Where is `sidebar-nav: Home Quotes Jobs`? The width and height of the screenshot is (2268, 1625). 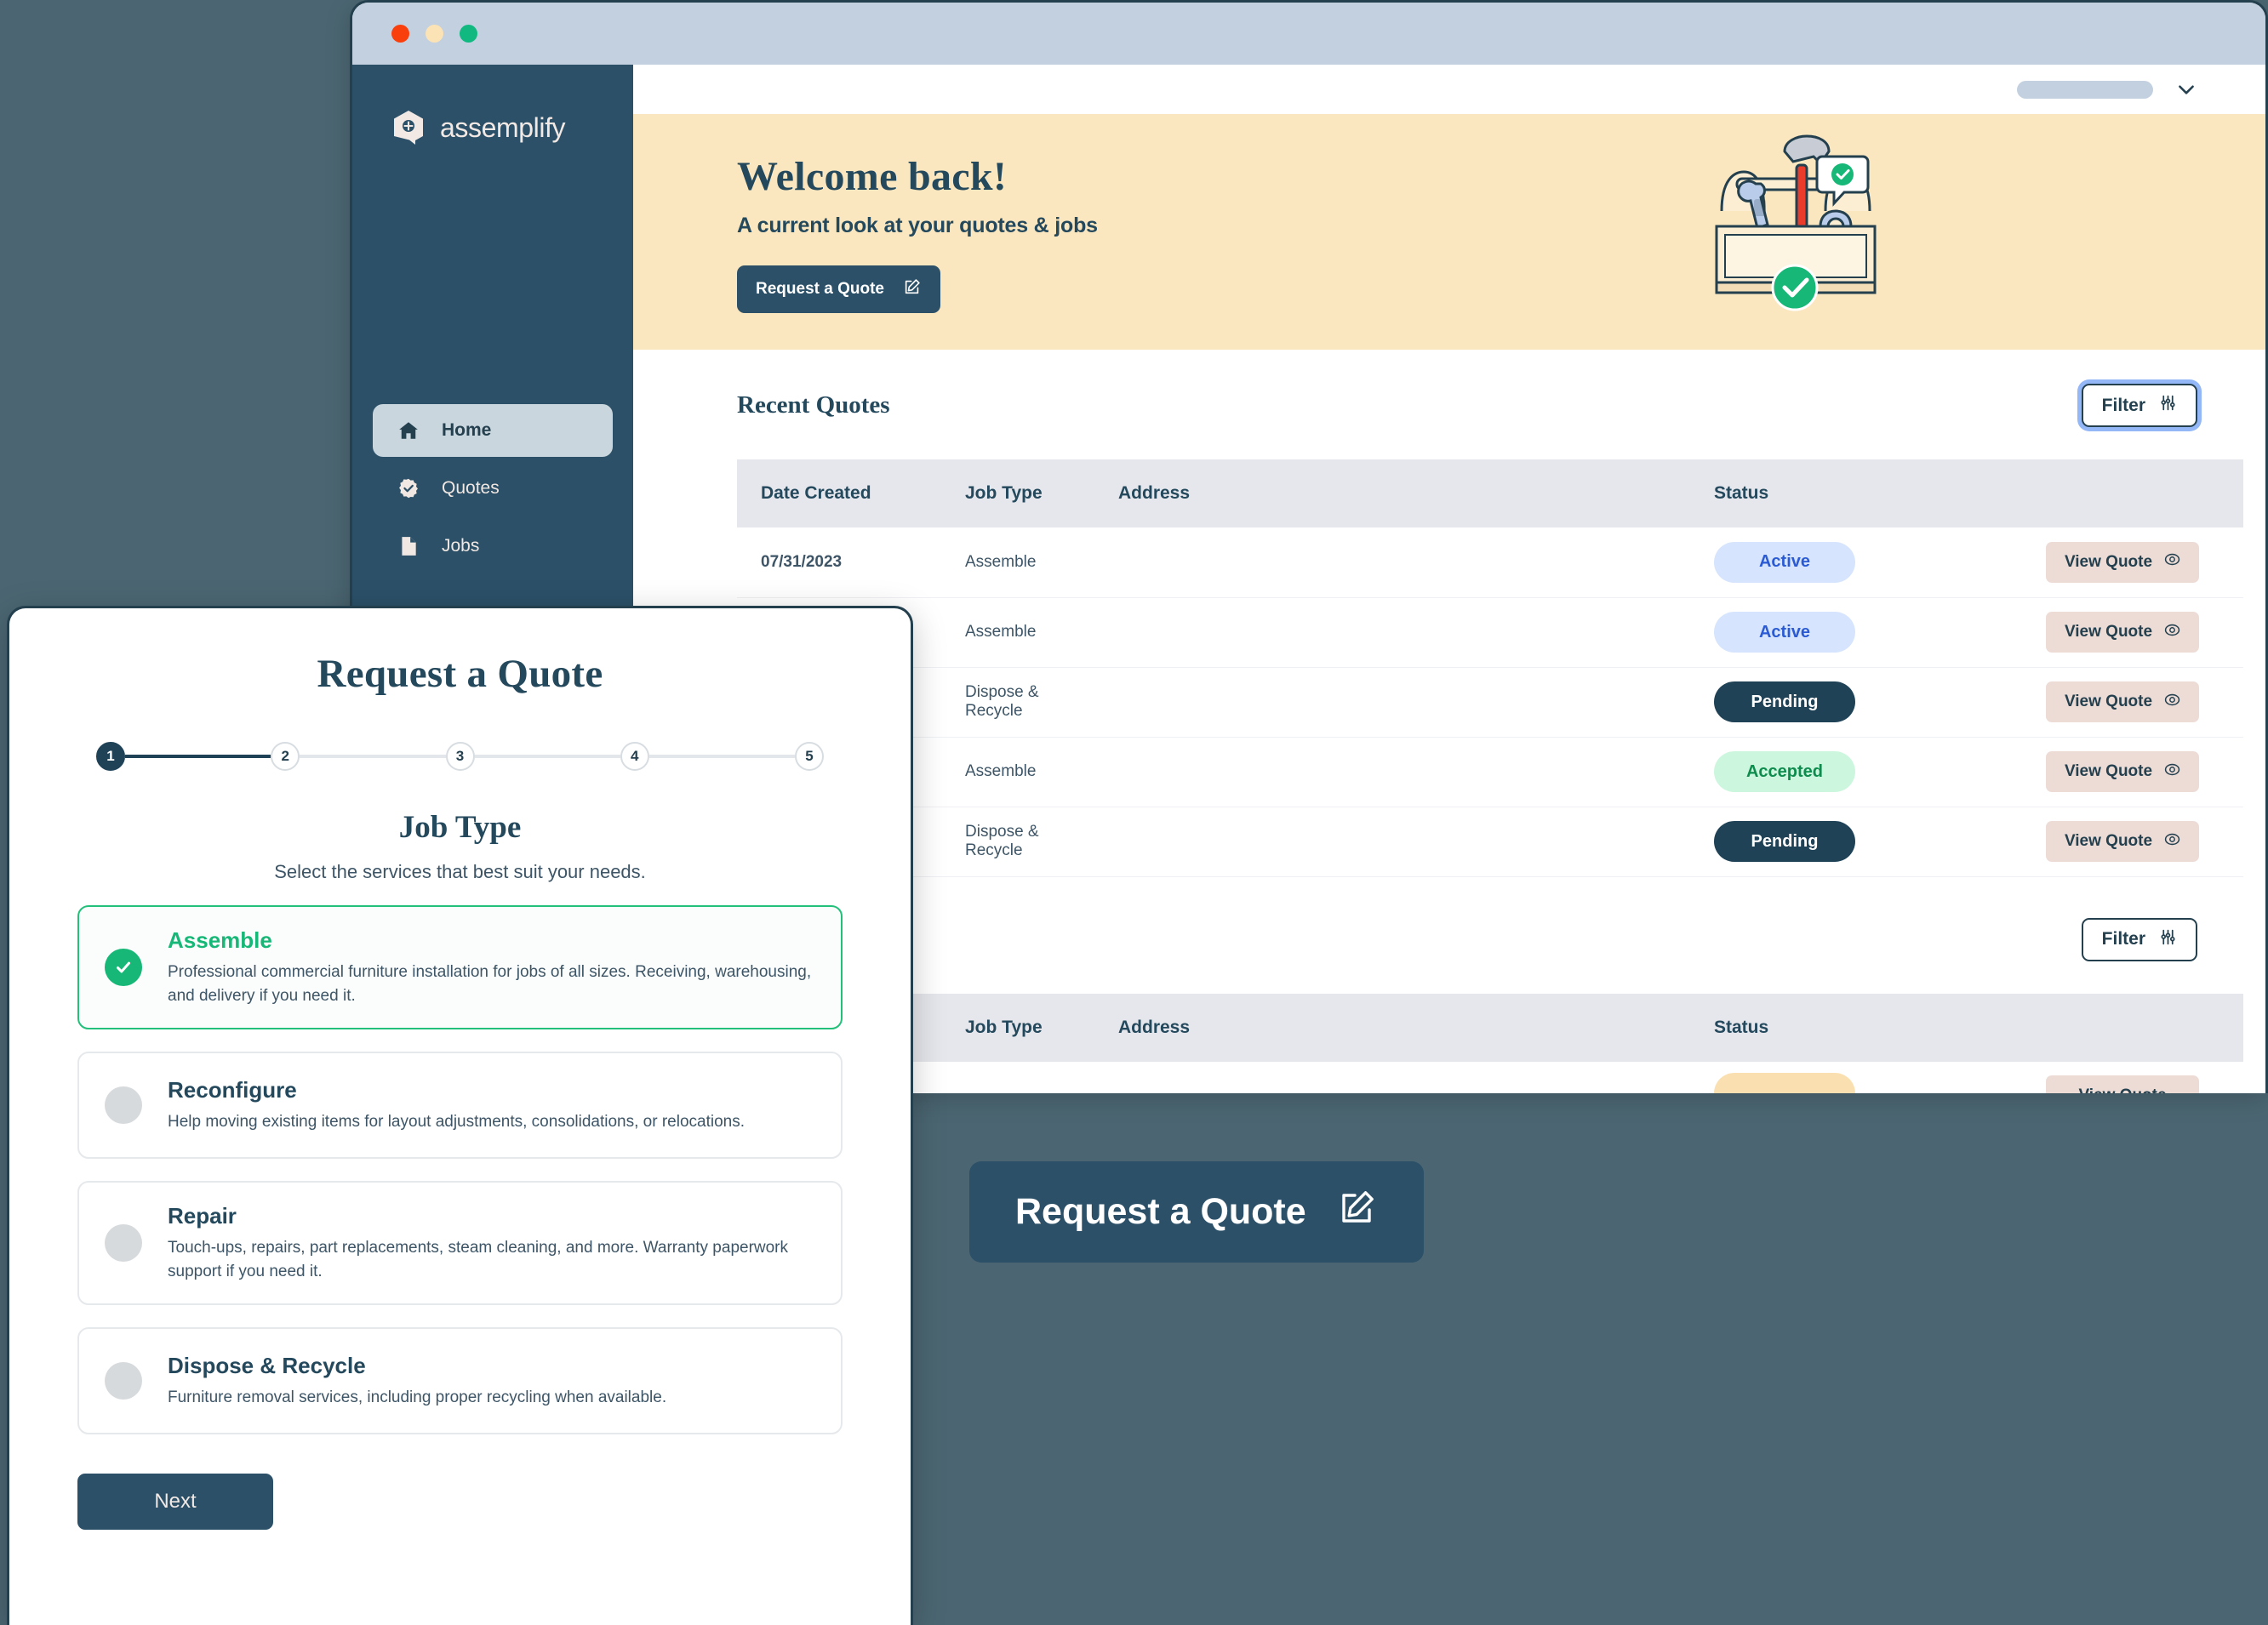
sidebar-nav: Home Quotes Jobs is located at coordinates (492, 489).